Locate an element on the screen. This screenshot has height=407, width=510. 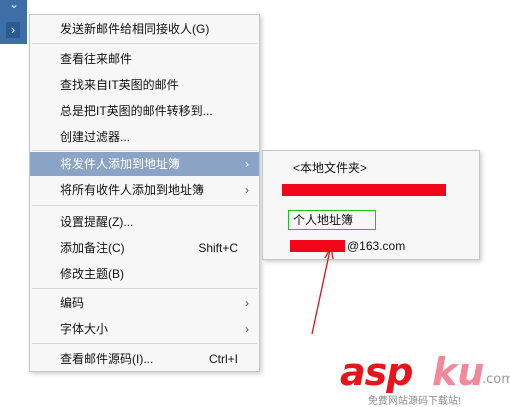
watermark-tagline: 免费网站源码下载站! is located at coordinates (414, 401).